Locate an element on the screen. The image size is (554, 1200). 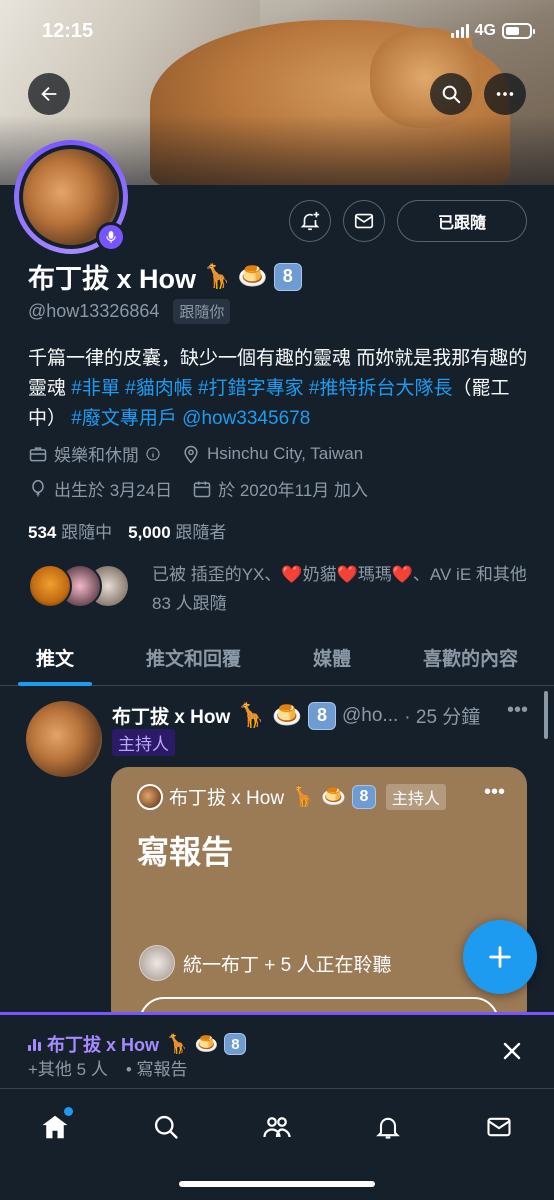
bell-icon is located at coordinates (387, 1128).